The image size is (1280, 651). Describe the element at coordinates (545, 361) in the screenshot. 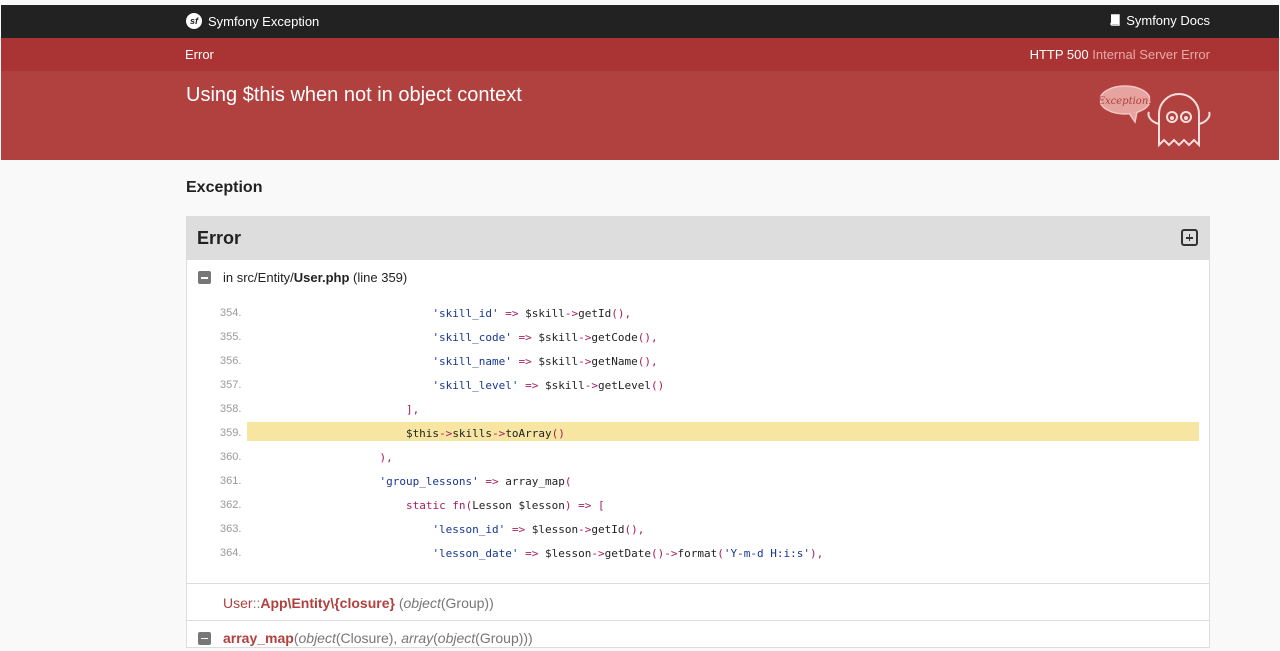

I see `code-text: 'skill_name' => $skill->getName(),` at that location.